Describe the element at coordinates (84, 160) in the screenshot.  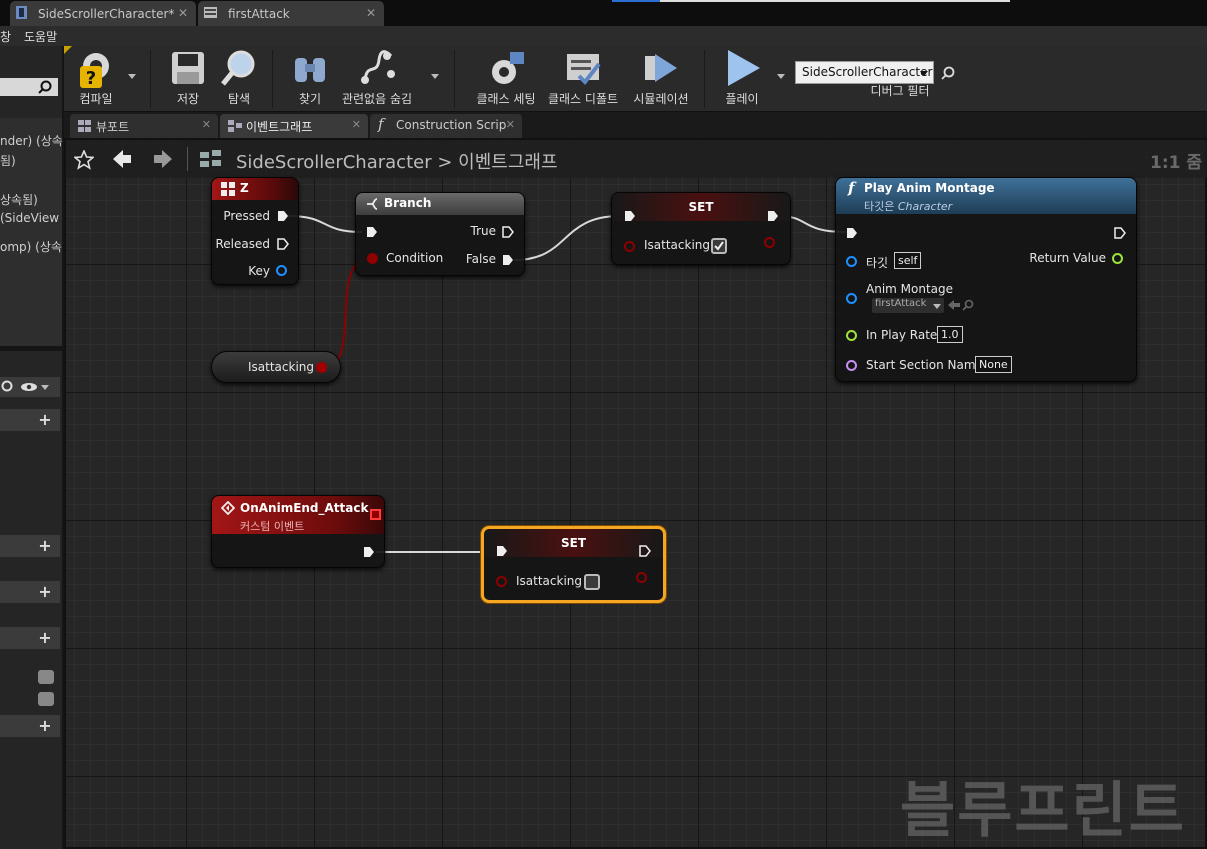
I see `star-icon` at that location.